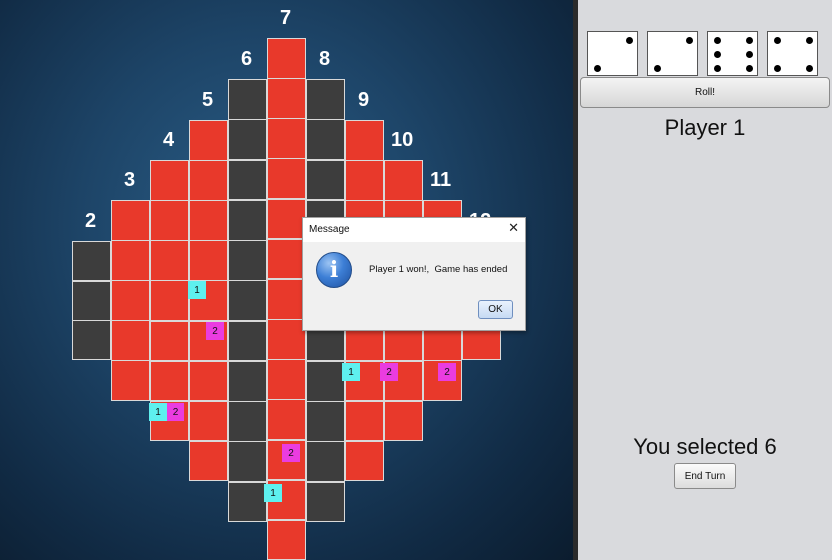 The width and height of the screenshot is (832, 560). What do you see at coordinates (441, 180) in the screenshot?
I see `column-number: 11` at bounding box center [441, 180].